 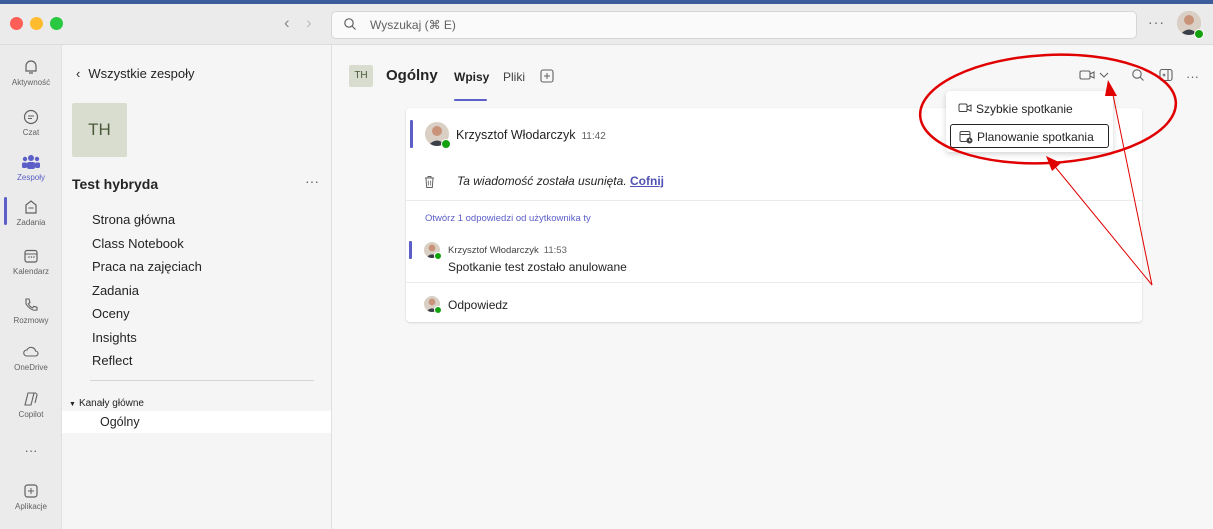 I want to click on close-window-button, so click(x=16, y=23).